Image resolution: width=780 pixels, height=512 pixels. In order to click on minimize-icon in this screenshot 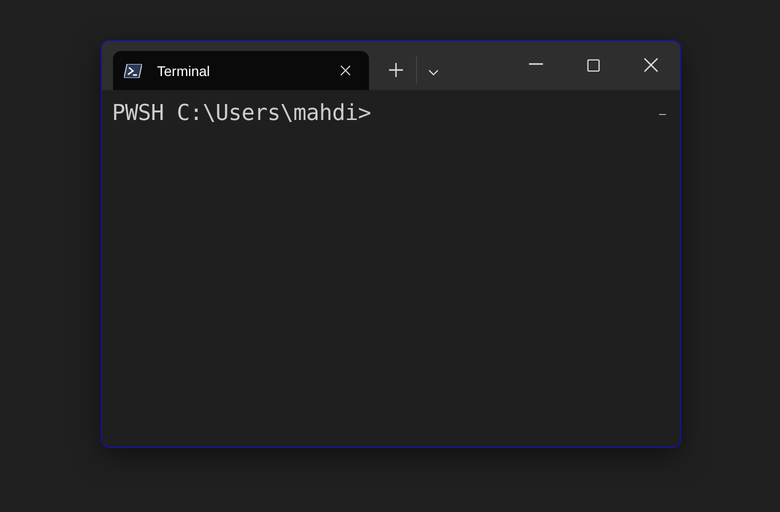, I will do `click(536, 64)`.